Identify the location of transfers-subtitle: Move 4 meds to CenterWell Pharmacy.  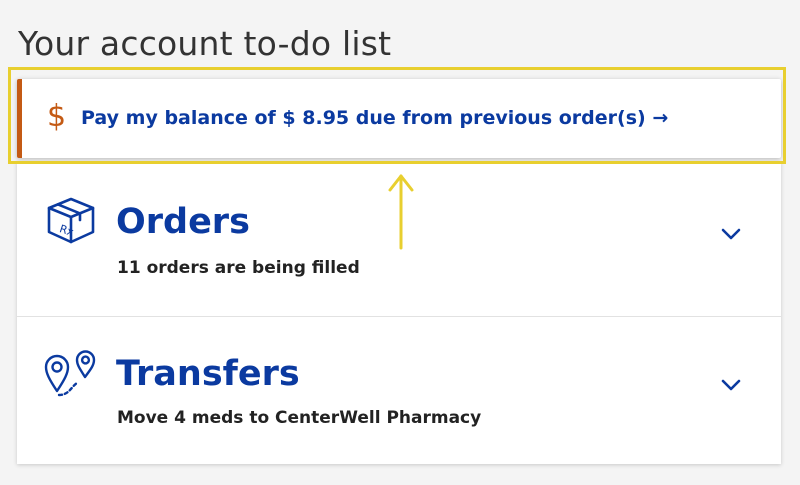
(299, 418).